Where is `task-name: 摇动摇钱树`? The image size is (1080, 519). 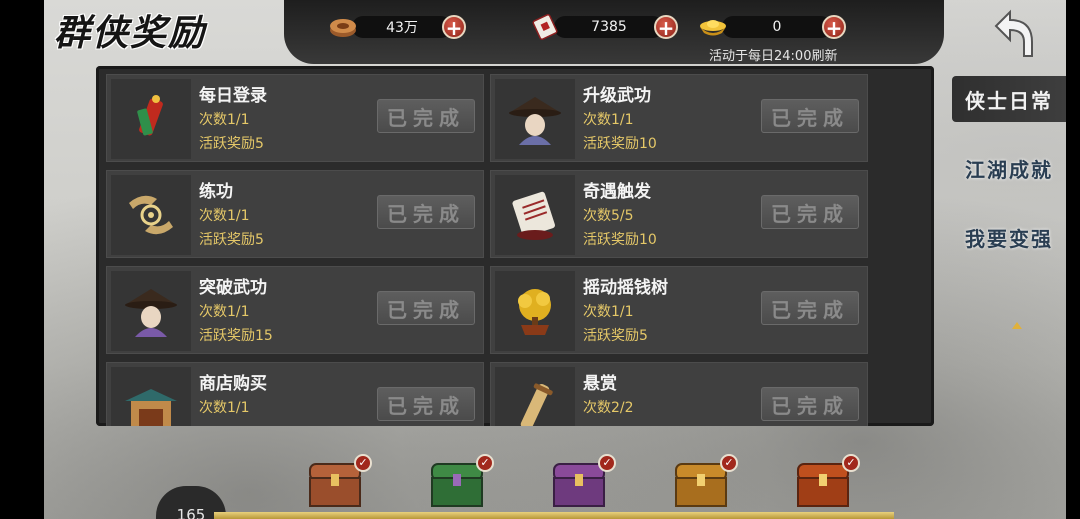 task-name: 摇动摇钱树 is located at coordinates (625, 288).